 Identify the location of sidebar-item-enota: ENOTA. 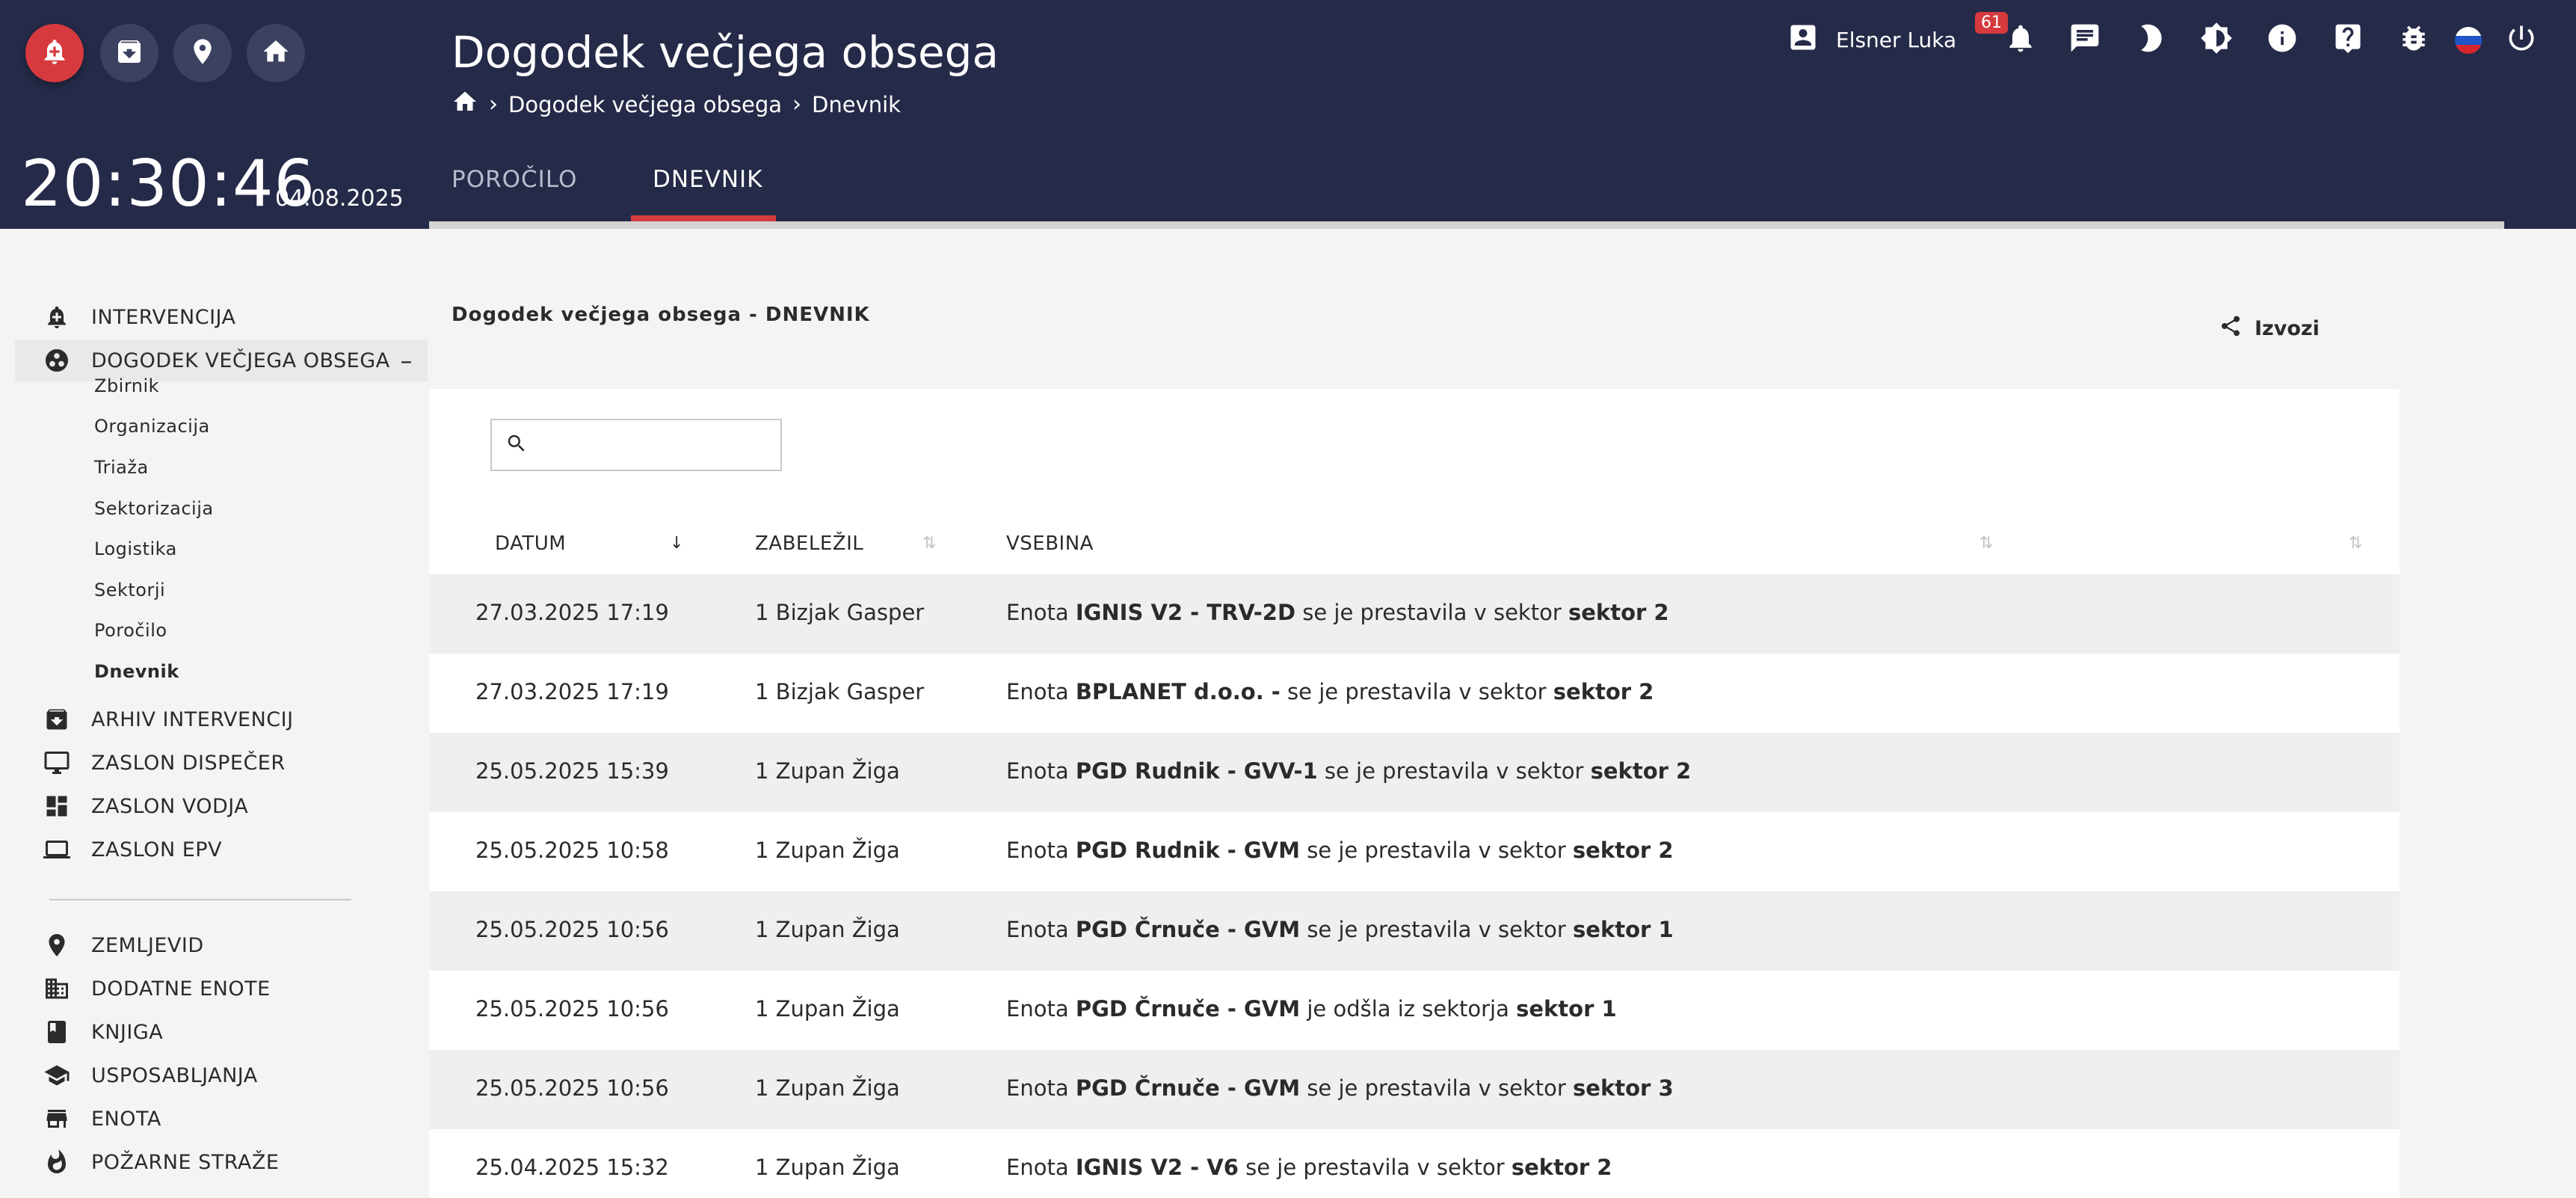
(80, 1119).